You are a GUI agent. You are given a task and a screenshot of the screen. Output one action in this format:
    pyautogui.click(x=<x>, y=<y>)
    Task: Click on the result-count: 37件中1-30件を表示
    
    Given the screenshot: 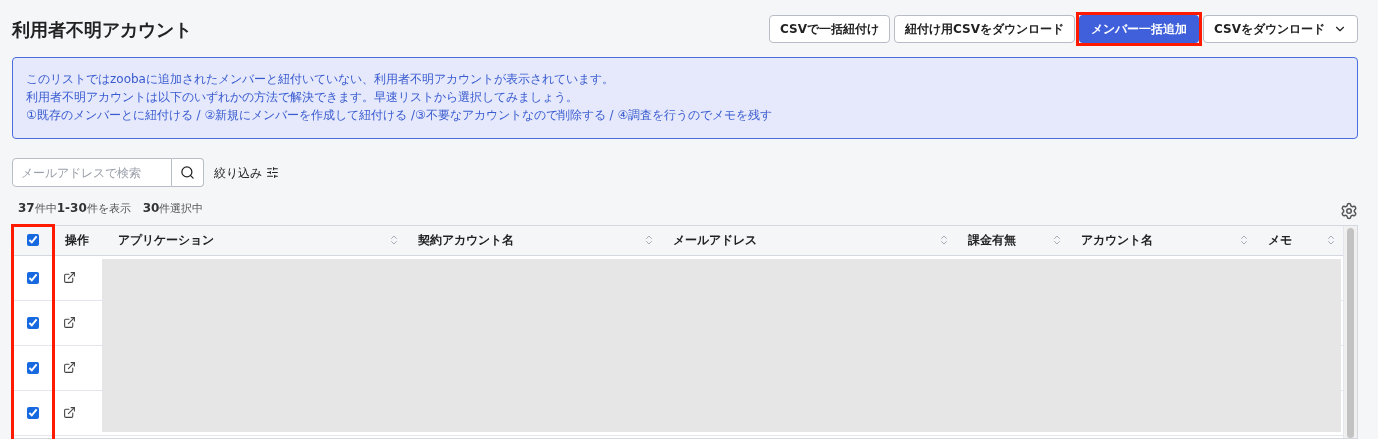 What is the action you would take?
    pyautogui.click(x=74, y=208)
    